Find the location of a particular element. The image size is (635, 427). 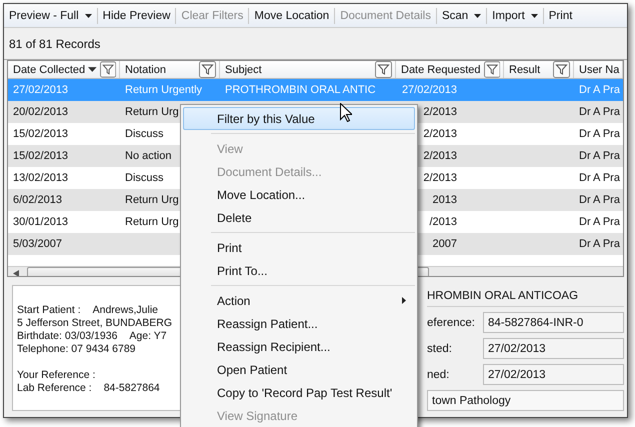

preview-text: Birthdate: 03/03/1936 is located at coordinates (67, 336).